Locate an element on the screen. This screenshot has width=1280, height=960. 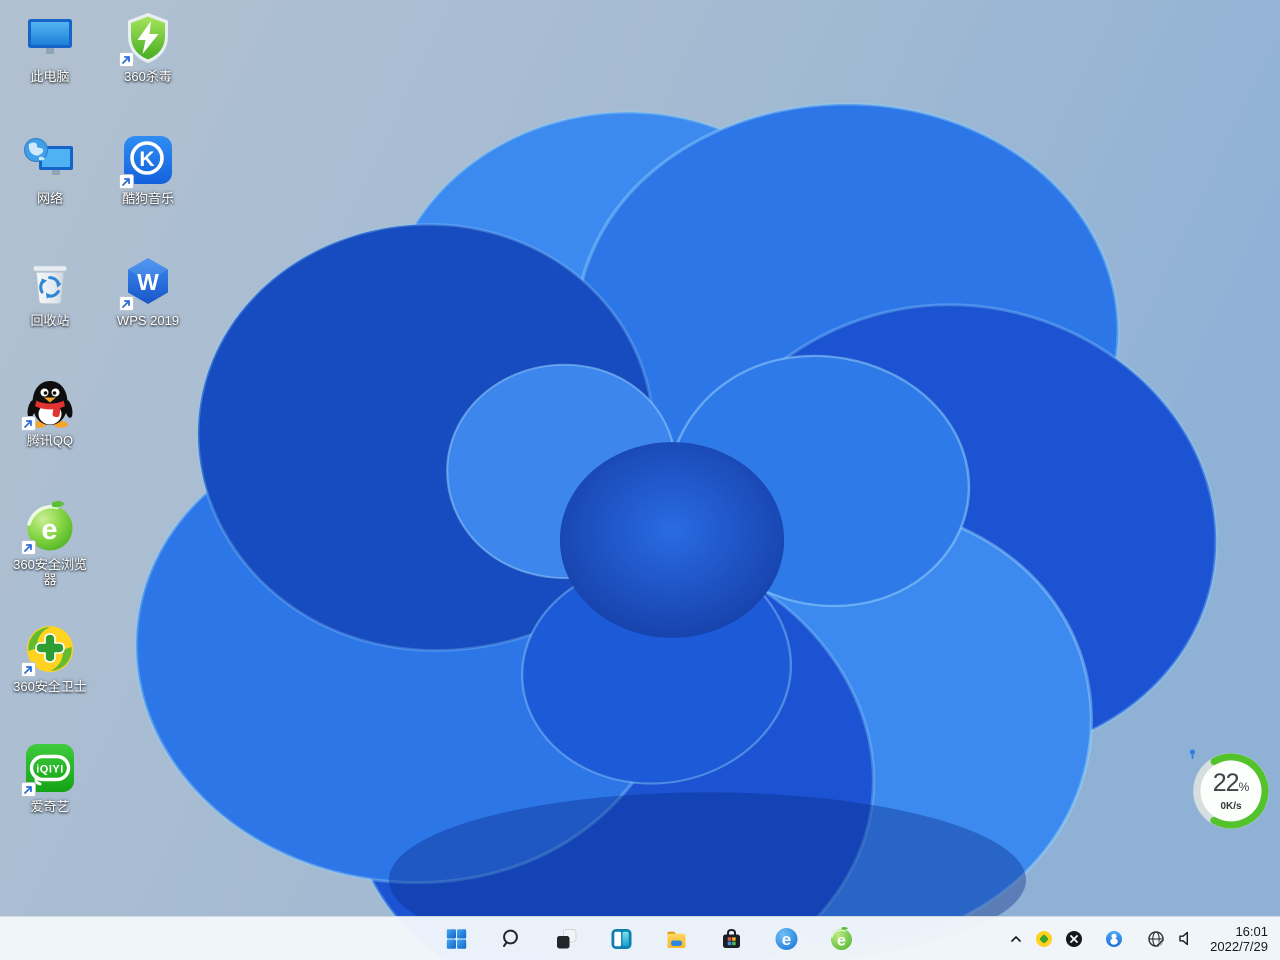
clock-time: 16:01 is located at coordinates (1251, 931).